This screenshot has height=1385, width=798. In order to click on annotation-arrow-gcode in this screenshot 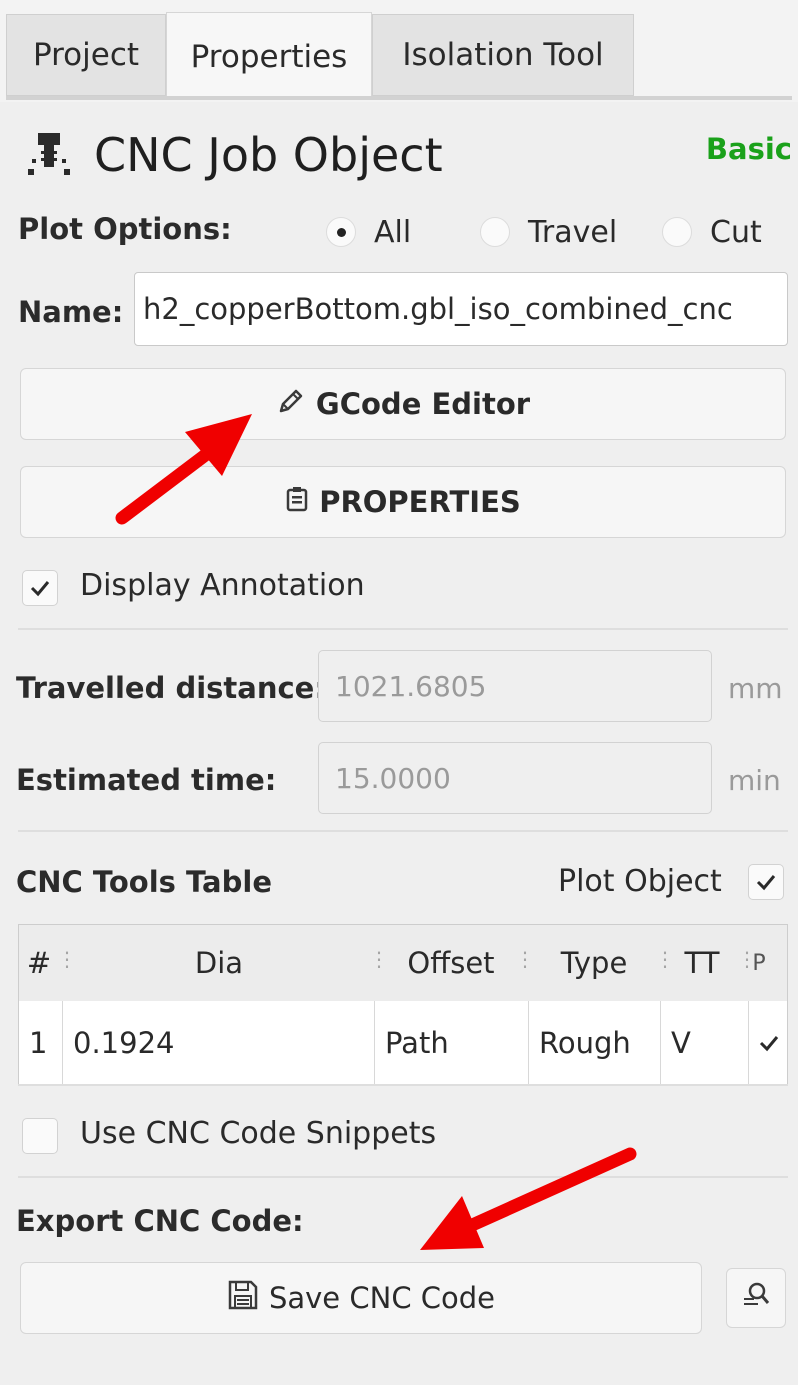, I will do `click(183, 469)`.